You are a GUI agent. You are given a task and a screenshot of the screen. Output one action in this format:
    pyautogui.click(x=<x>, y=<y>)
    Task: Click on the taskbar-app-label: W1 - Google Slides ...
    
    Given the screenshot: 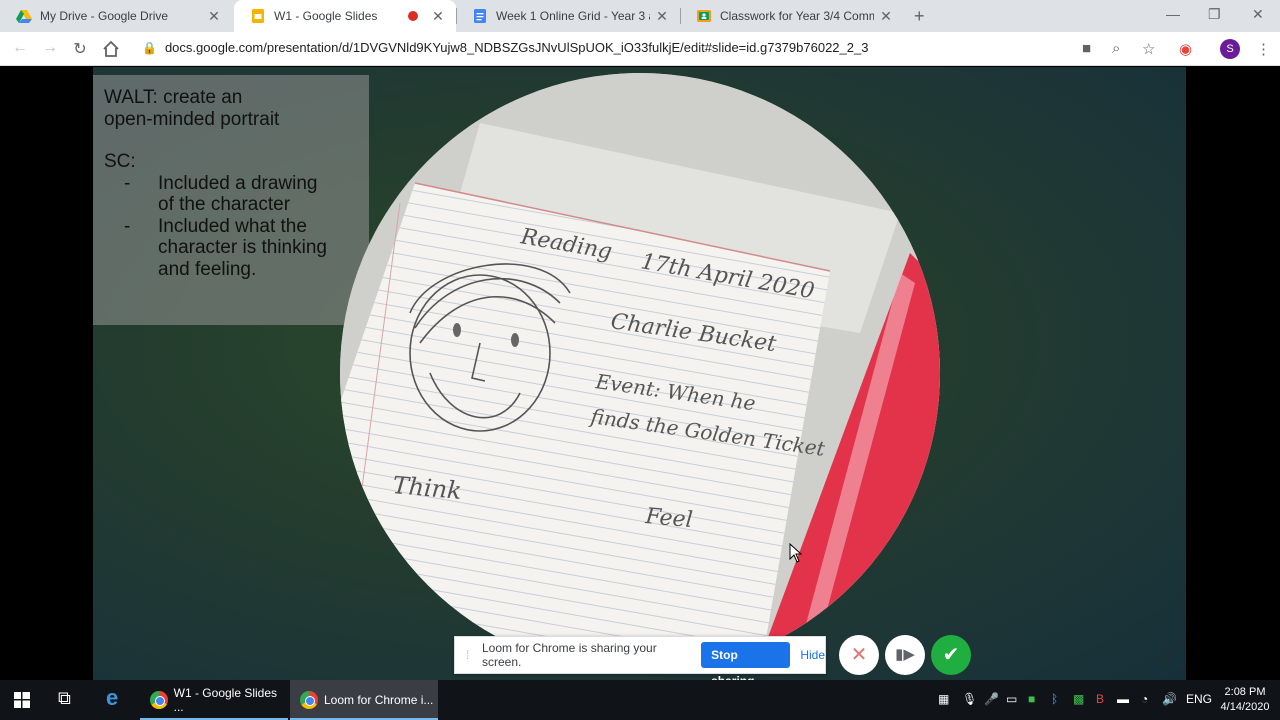 What is the action you would take?
    pyautogui.click(x=225, y=700)
    